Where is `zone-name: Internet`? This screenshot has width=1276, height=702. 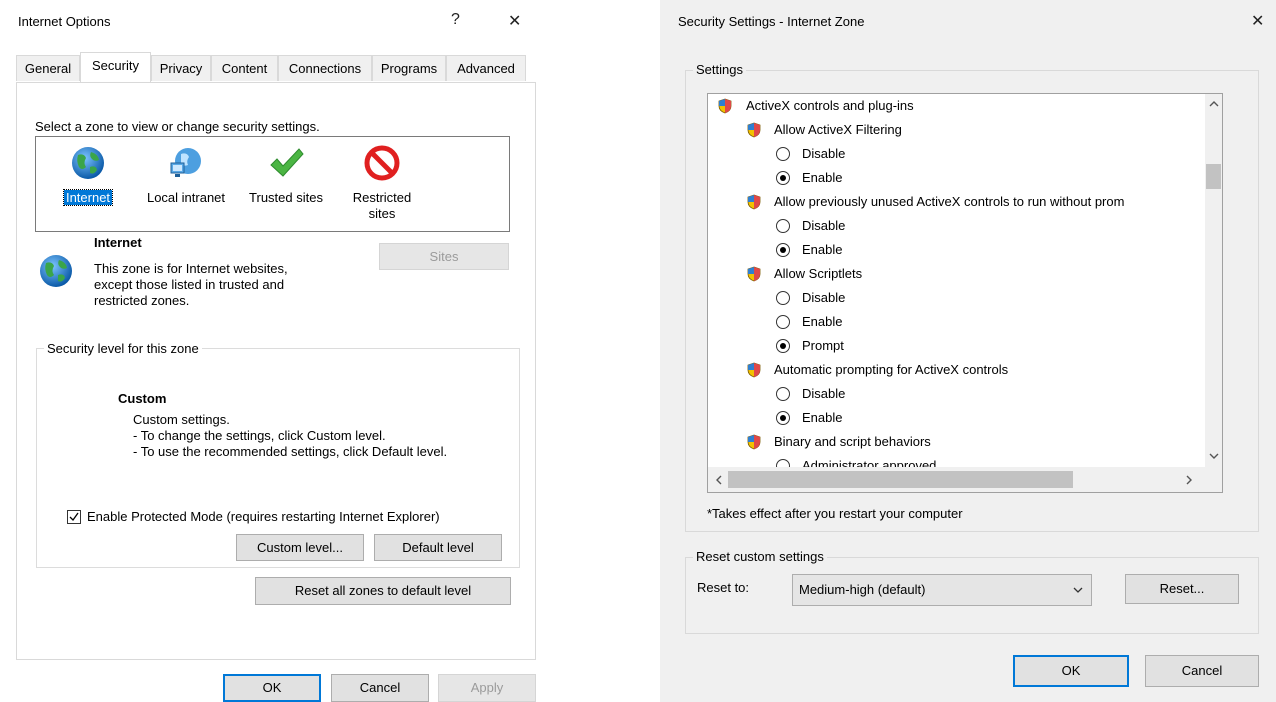 zone-name: Internet is located at coordinates (118, 242).